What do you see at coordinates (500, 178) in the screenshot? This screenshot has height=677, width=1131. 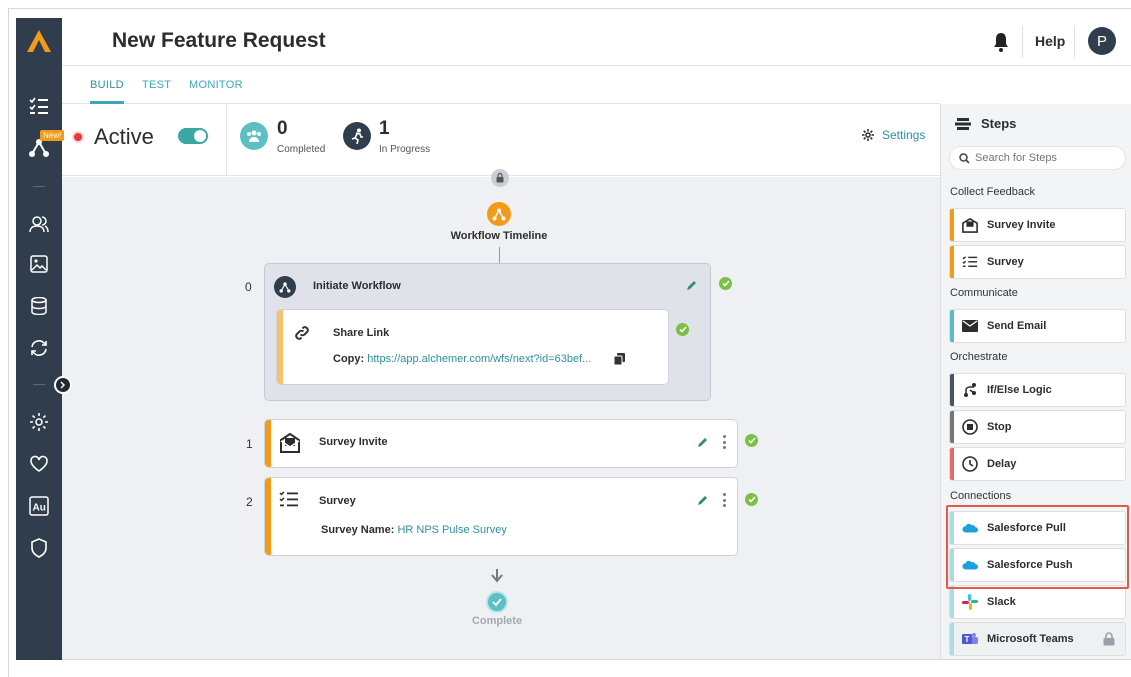 I see `lock-icon` at bounding box center [500, 178].